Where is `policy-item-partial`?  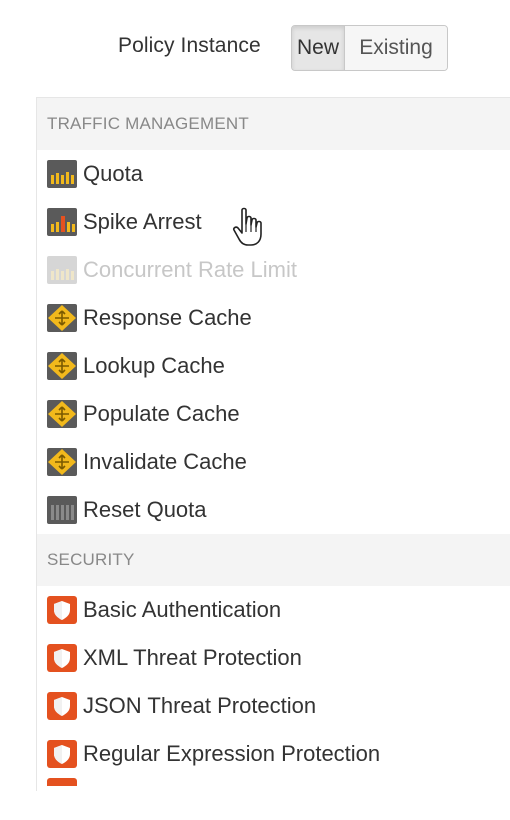 policy-item-partial is located at coordinates (273, 784).